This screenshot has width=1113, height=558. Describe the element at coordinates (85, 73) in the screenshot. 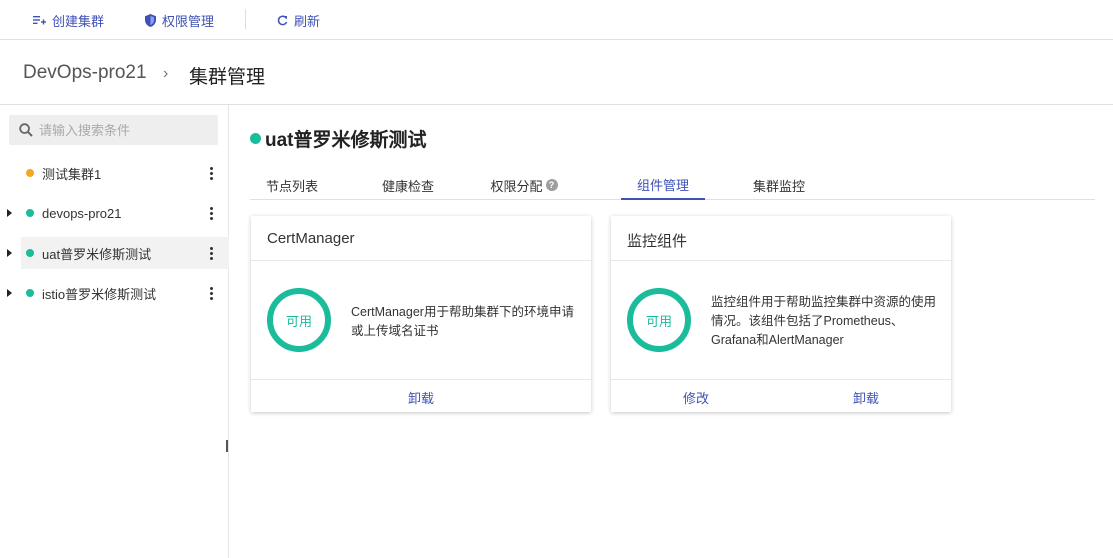

I see `breadcrumb-parent: DevOps-pro21` at that location.